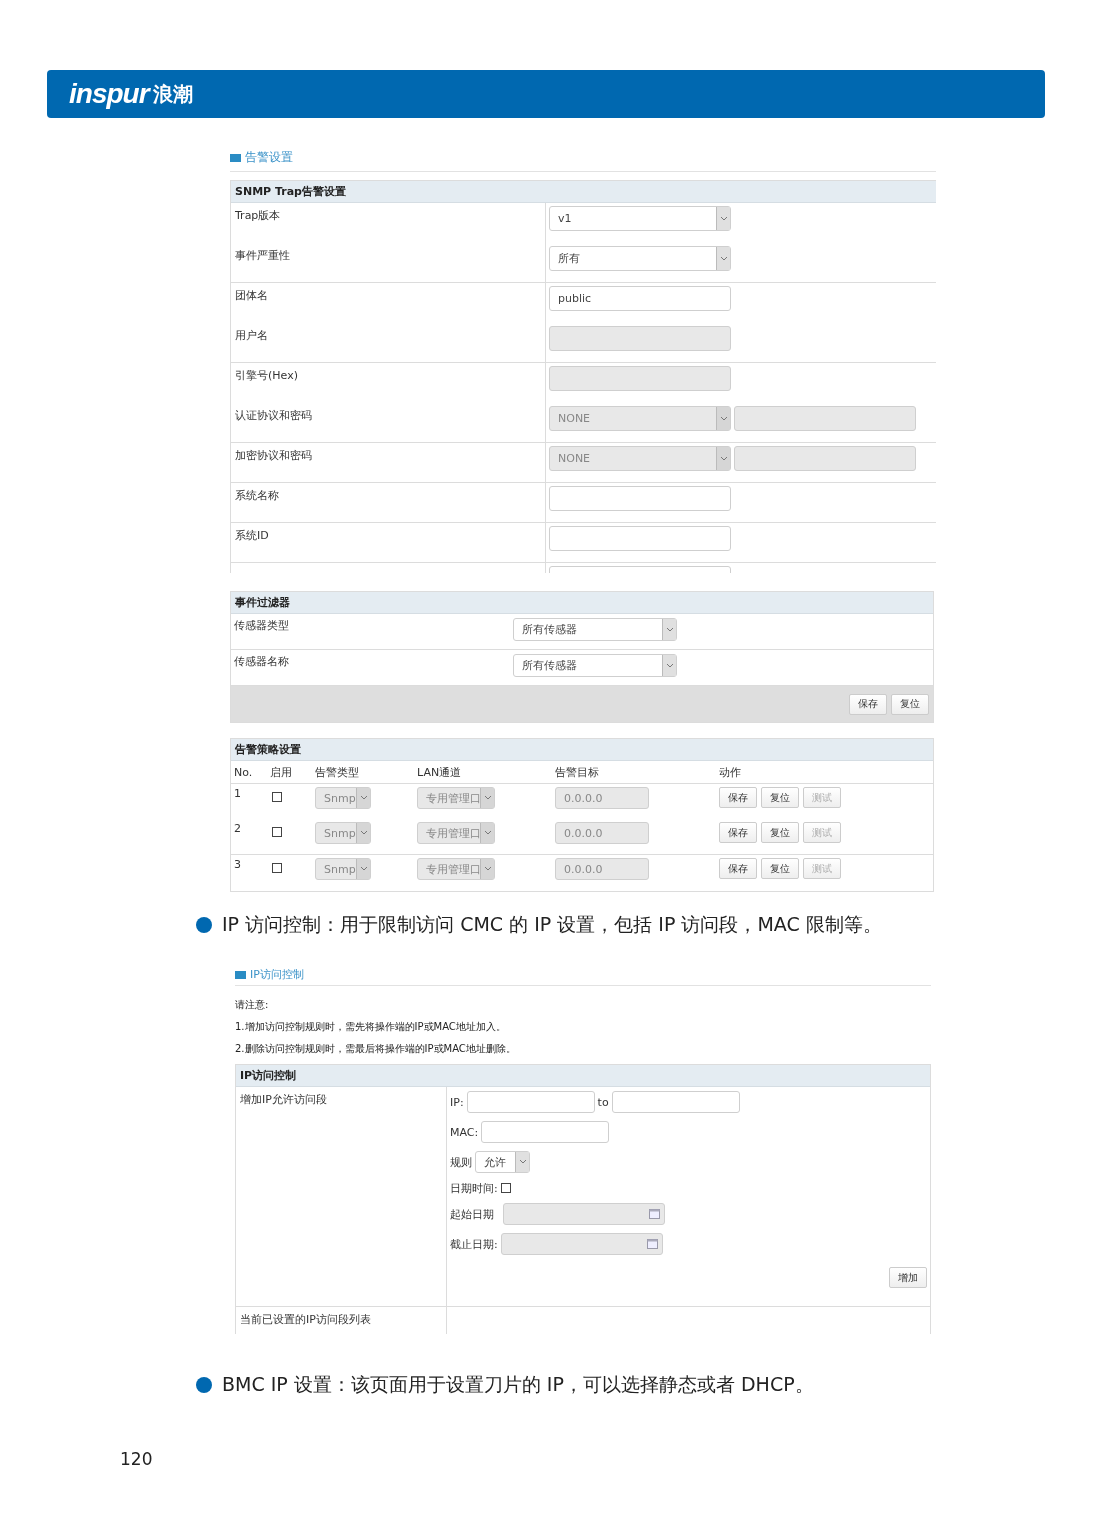  Describe the element at coordinates (577, 772) in the screenshot. I see `column-header: 告警目标` at that location.